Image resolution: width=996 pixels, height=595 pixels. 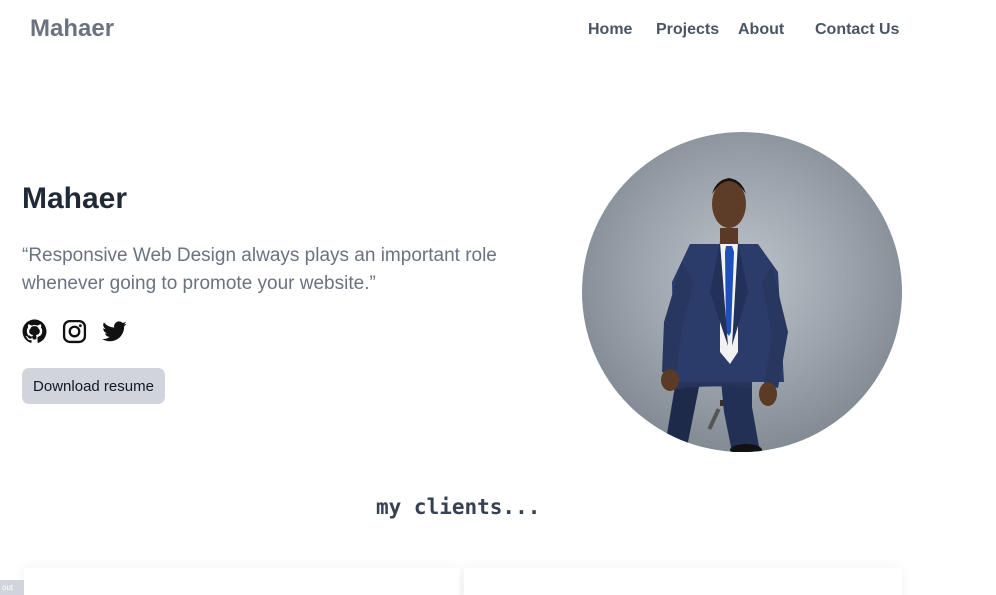 What do you see at coordinates (75, 198) in the screenshot?
I see `hero-name: Mahaer` at bounding box center [75, 198].